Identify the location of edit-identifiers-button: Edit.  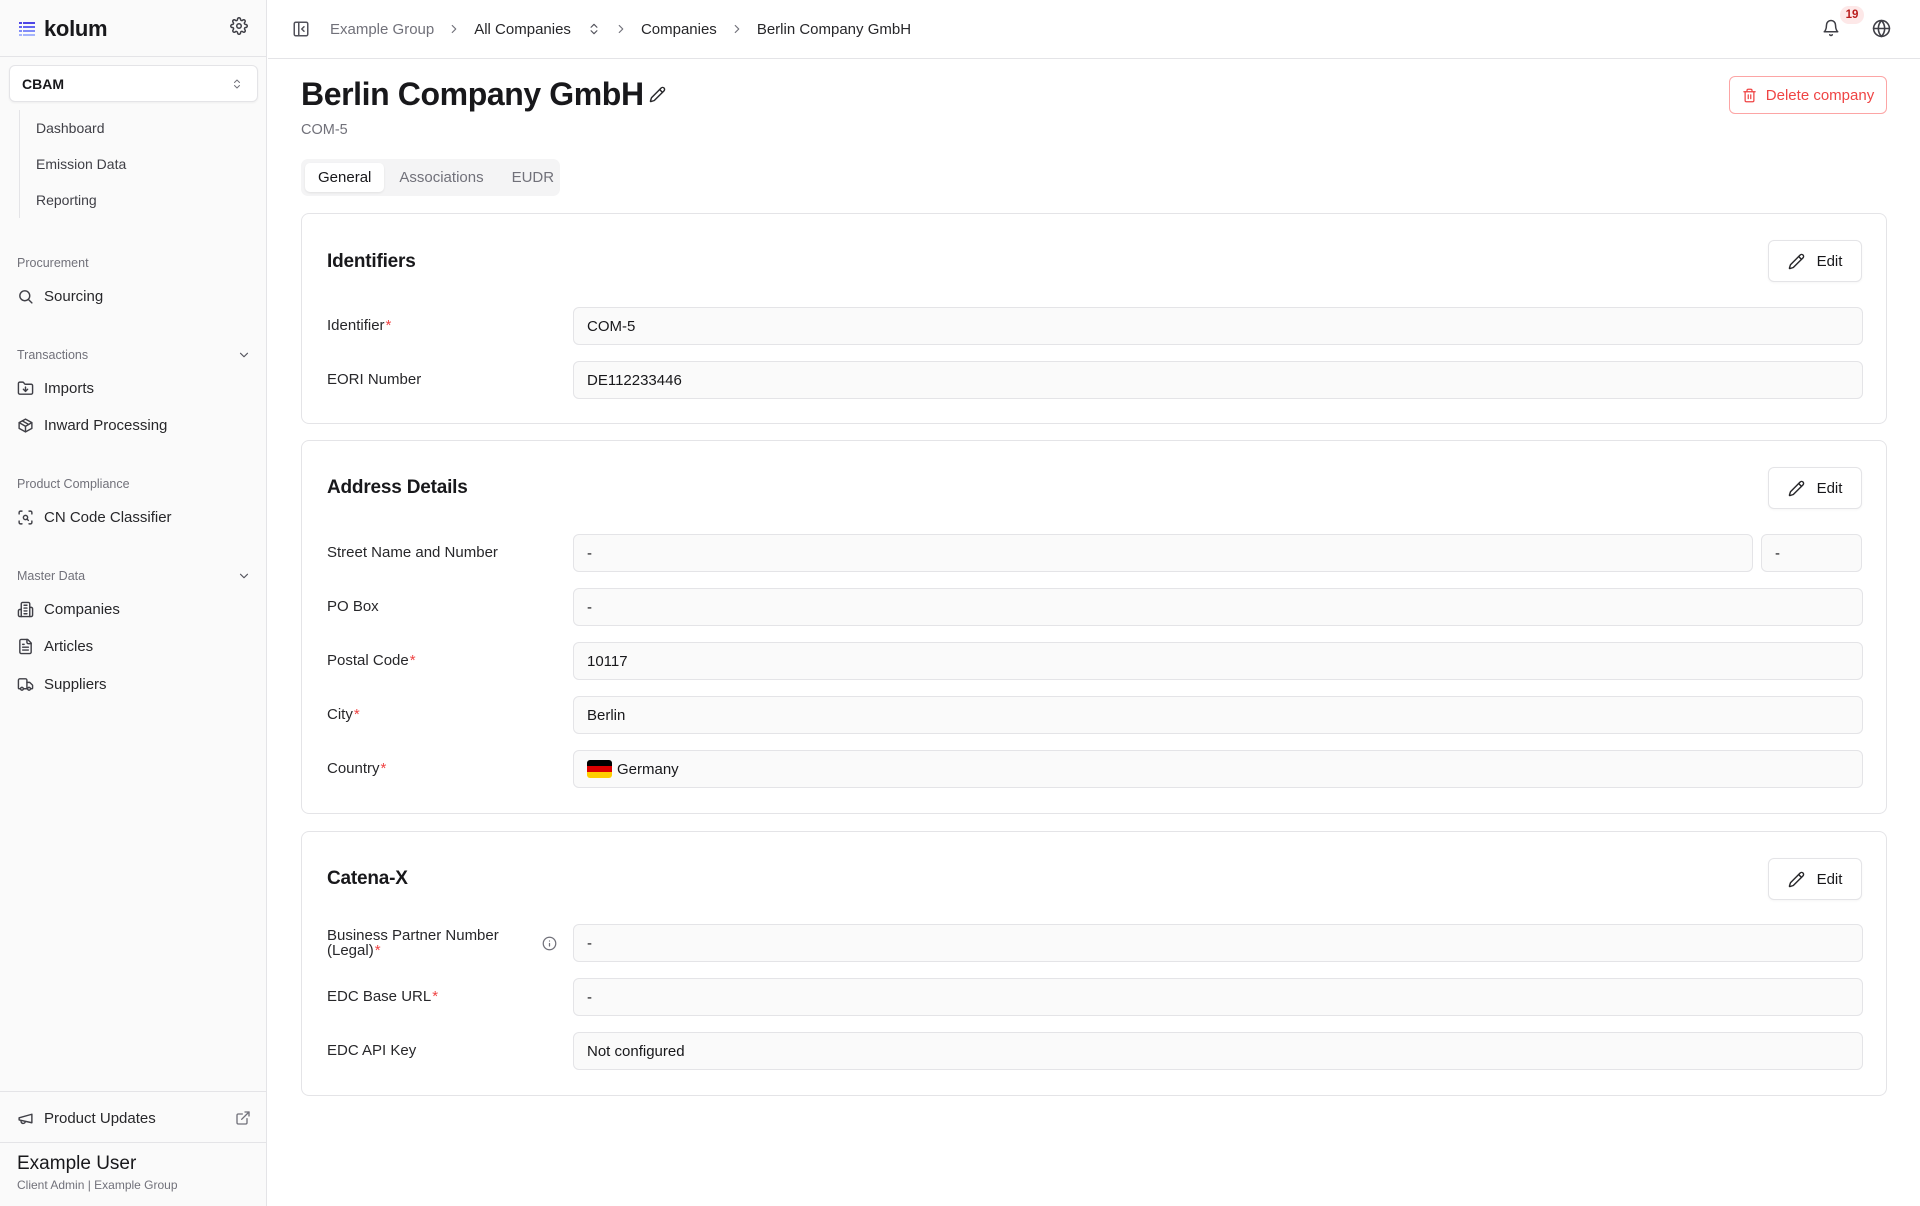
(1815, 261).